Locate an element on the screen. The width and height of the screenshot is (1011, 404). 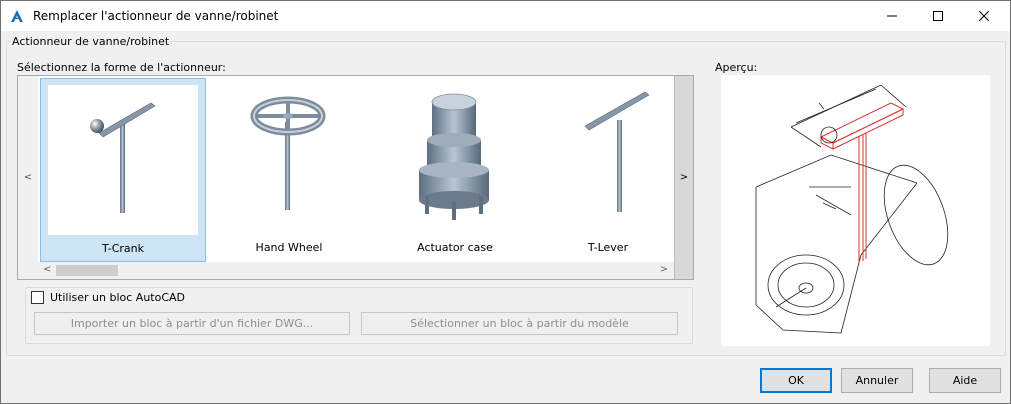
t-crank-thumbnail is located at coordinates (123, 160).